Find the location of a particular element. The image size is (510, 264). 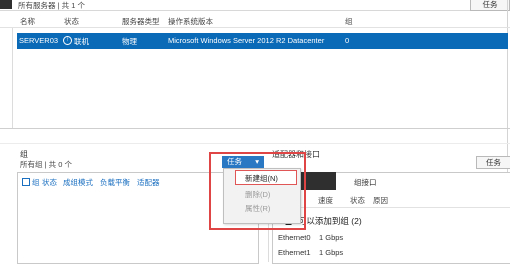

server-type: 物理 is located at coordinates (129, 41).